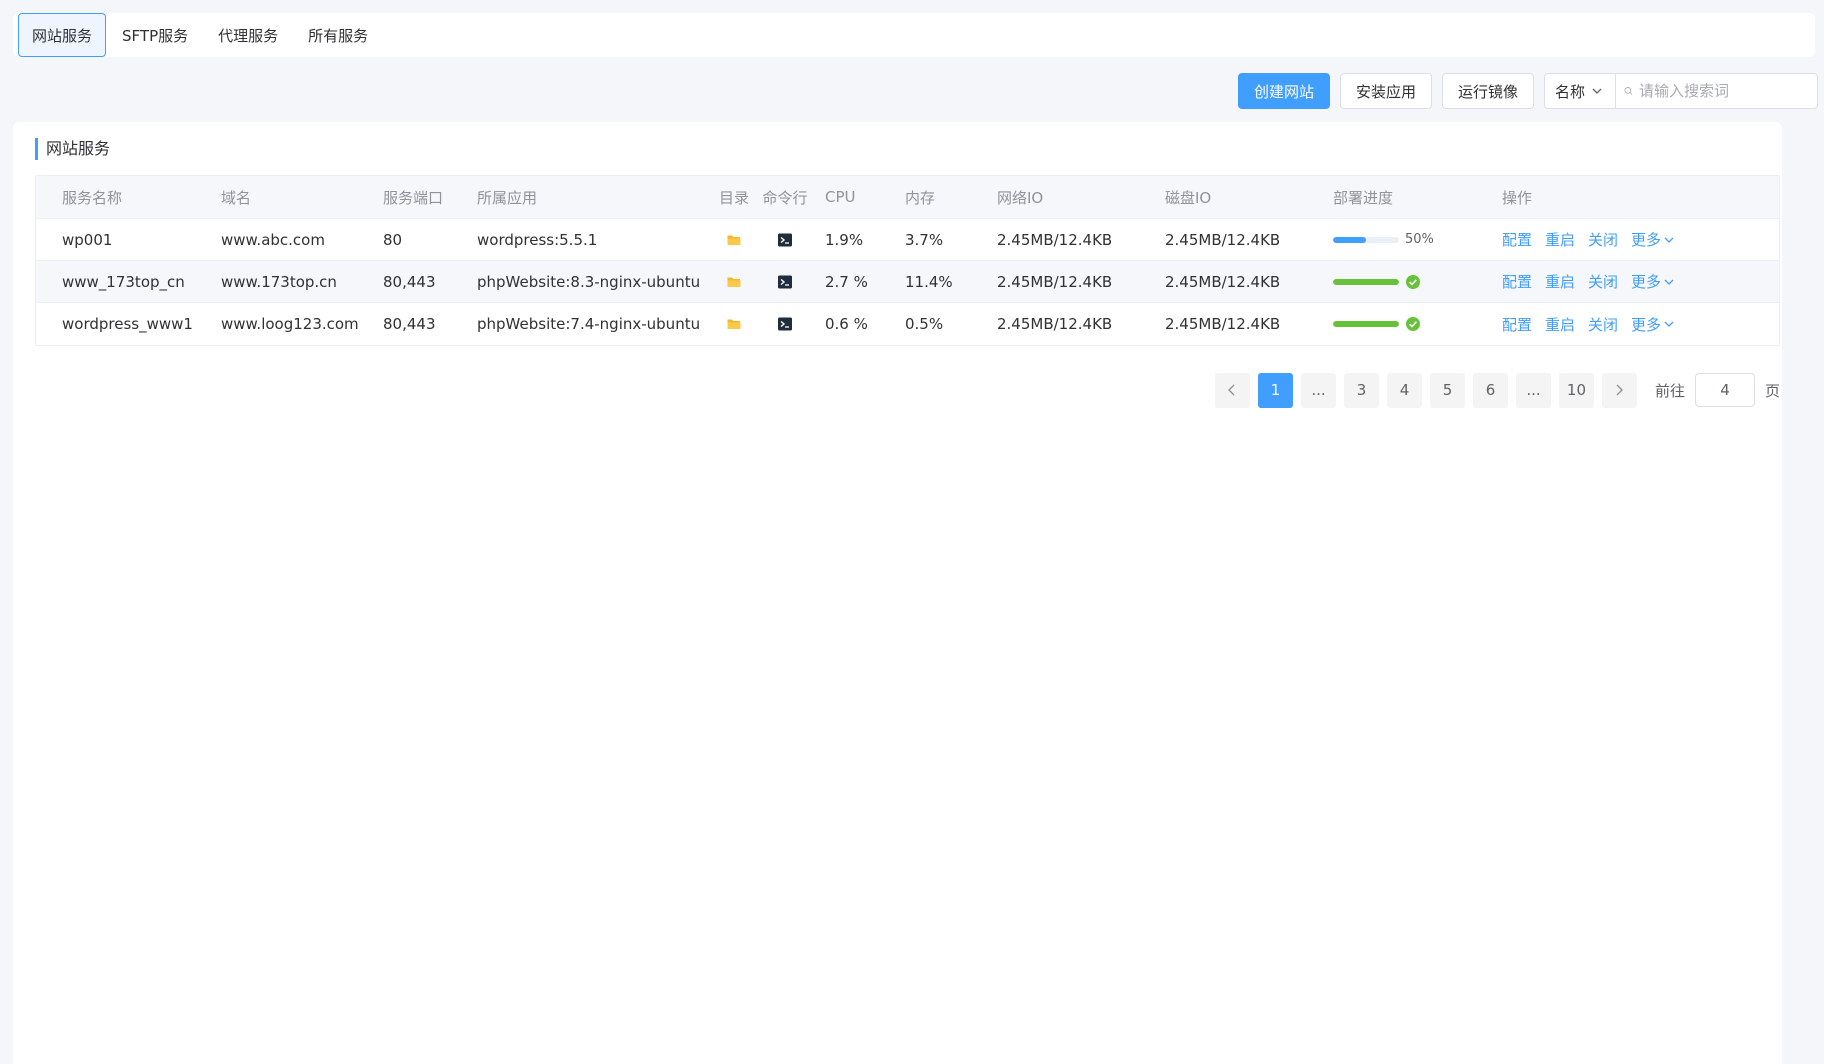  I want to click on goto-prefix: 前往, so click(1669, 390).